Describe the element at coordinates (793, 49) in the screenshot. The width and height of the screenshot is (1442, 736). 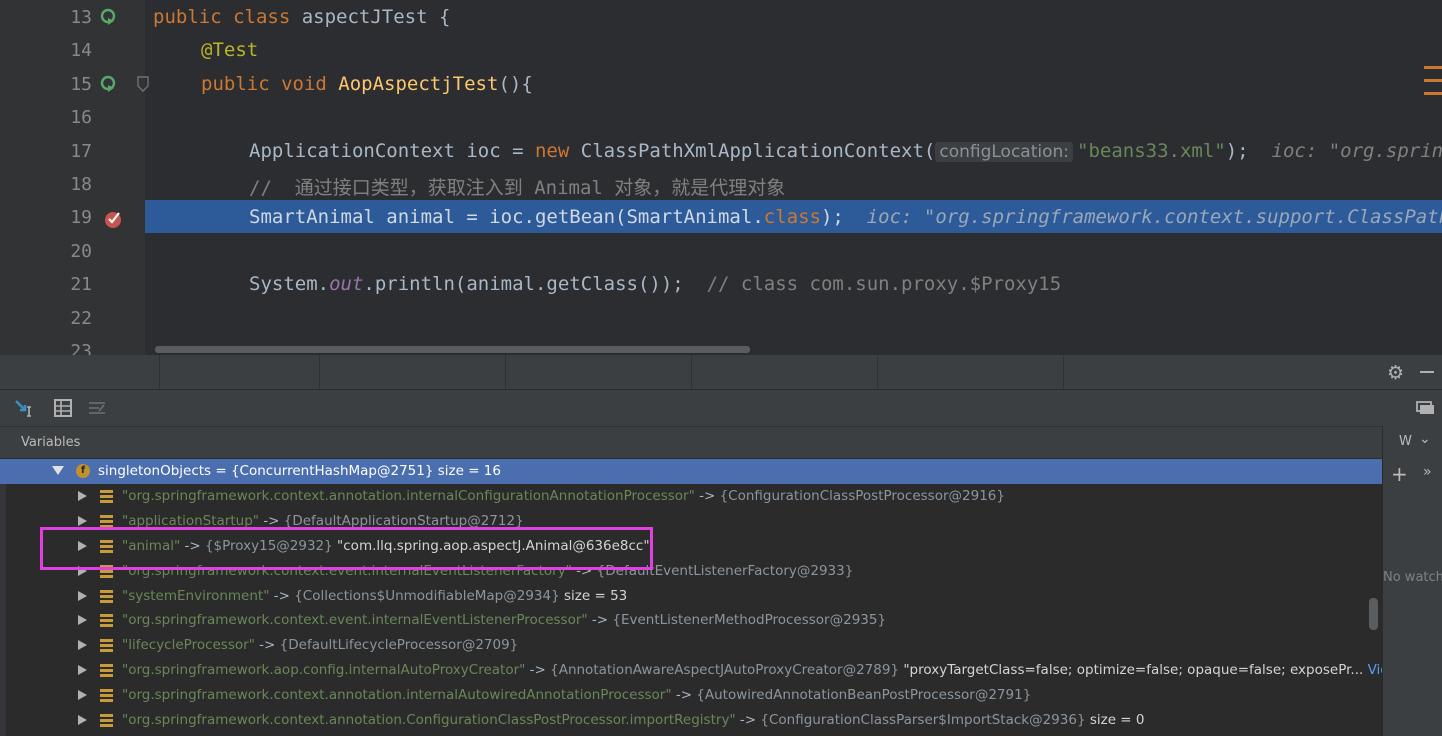
I see `code-line: @Test` at that location.